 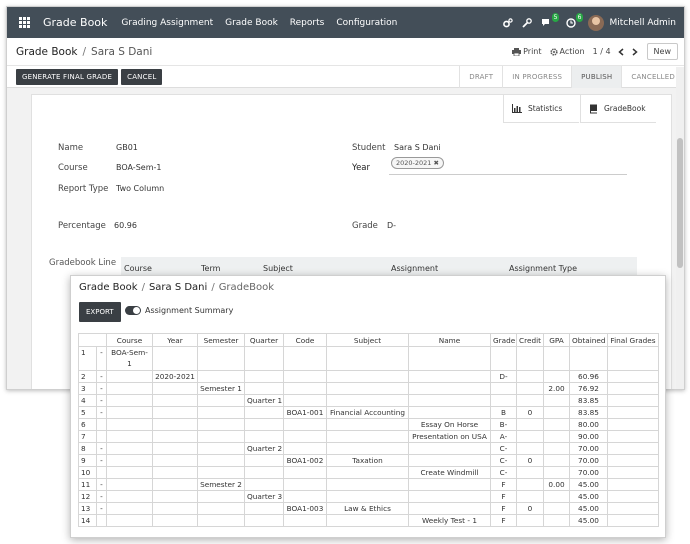 What do you see at coordinates (46, 52) in the screenshot?
I see `breadcrumb-root: Grade Book` at bounding box center [46, 52].